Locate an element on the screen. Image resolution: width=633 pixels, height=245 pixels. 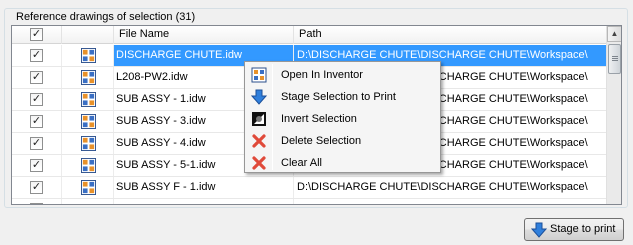
row-check-cell is located at coordinates (37, 201).